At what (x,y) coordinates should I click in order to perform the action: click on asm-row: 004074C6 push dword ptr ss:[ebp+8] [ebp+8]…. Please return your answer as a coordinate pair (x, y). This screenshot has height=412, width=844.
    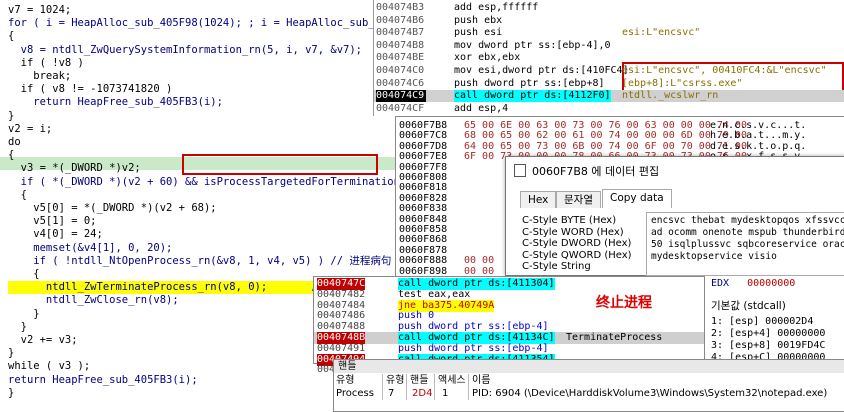
    Looking at the image, I should click on (609, 84).